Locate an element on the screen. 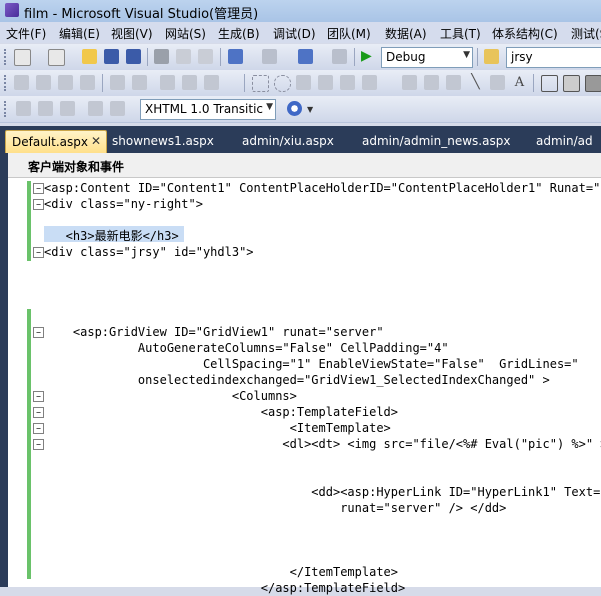  filled-rectangle-icon is located at coordinates (571, 83).